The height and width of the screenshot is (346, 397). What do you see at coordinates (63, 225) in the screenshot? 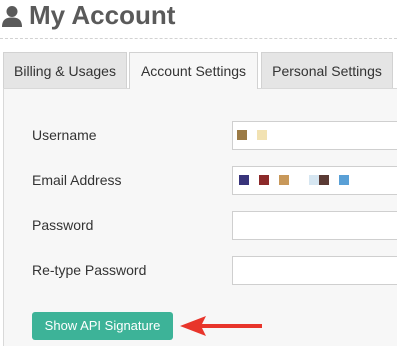
I see `password-label: Password` at bounding box center [63, 225].